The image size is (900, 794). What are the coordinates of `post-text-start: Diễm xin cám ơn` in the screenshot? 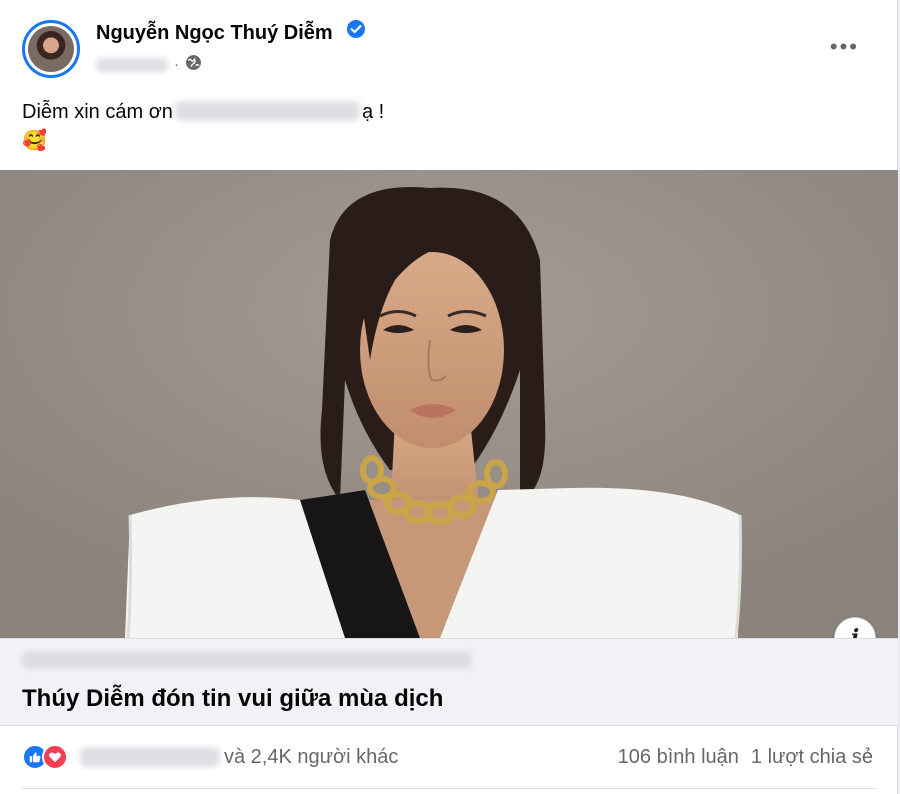 It's located at (97, 112).